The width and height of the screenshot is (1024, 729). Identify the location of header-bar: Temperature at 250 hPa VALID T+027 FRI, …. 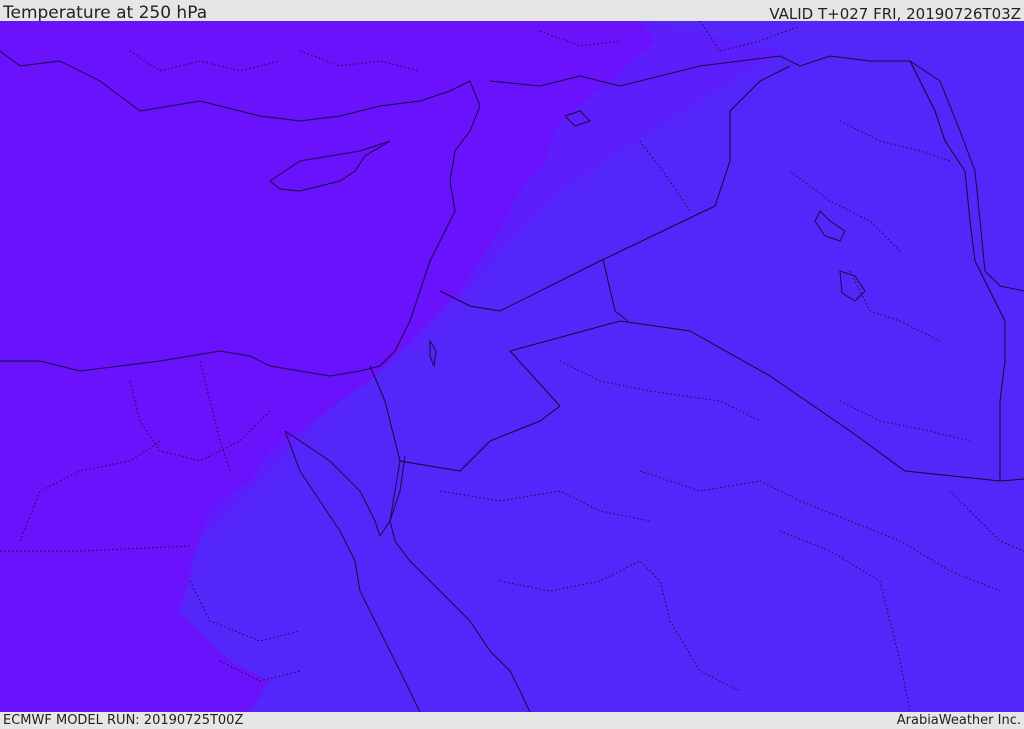
(512, 11).